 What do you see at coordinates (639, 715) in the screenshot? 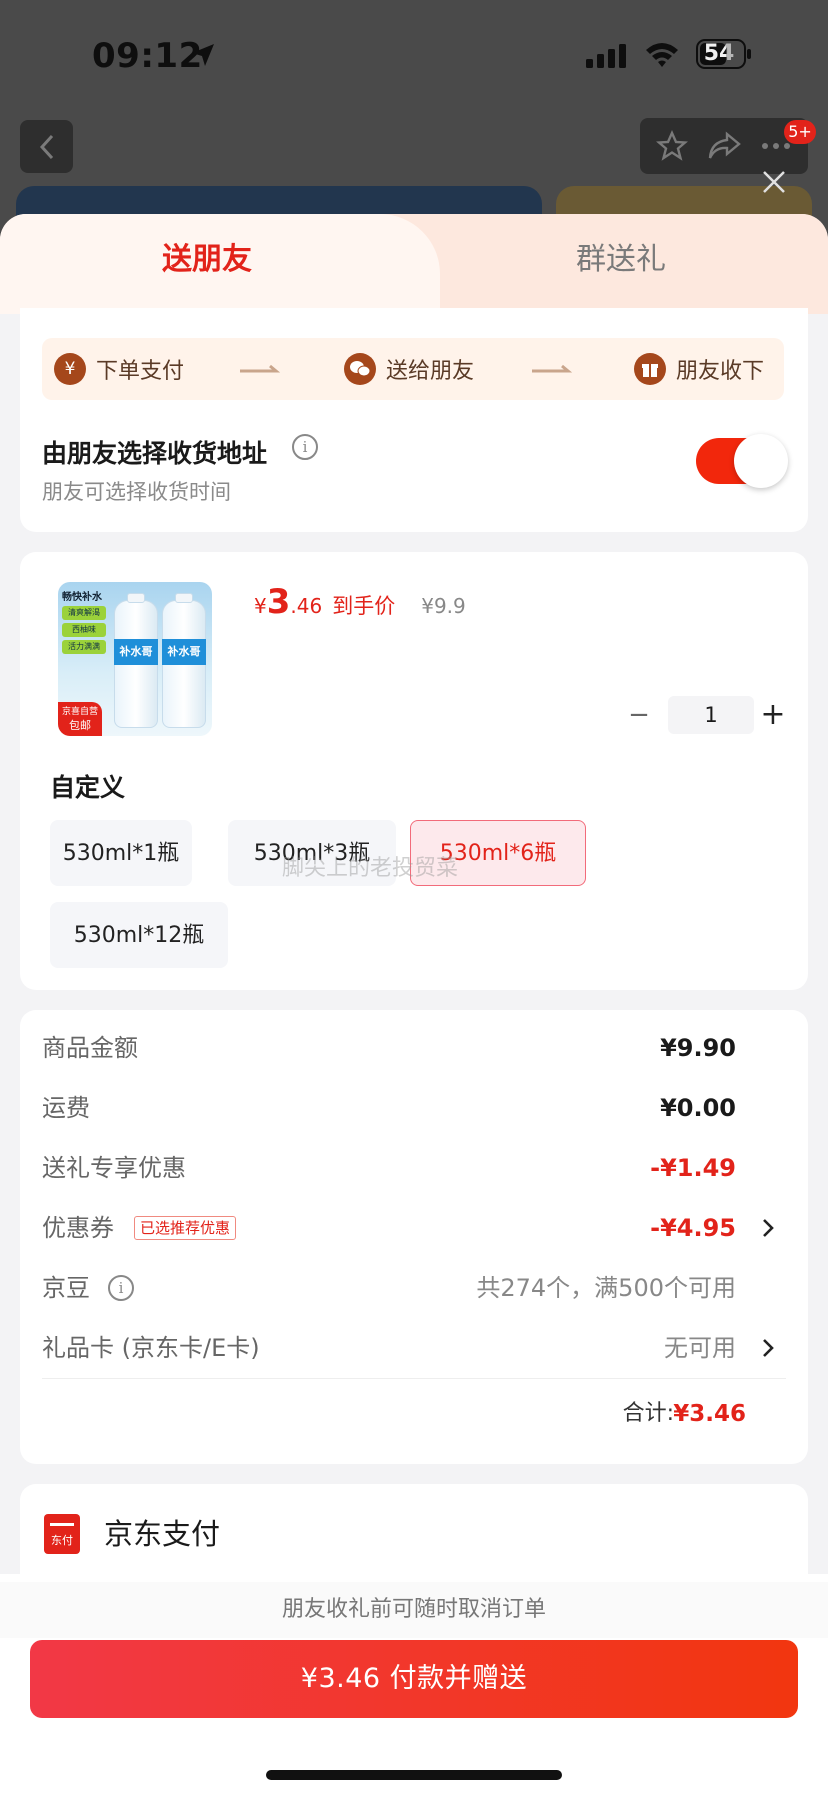
I see `quantity-decrease-button: −` at bounding box center [639, 715].